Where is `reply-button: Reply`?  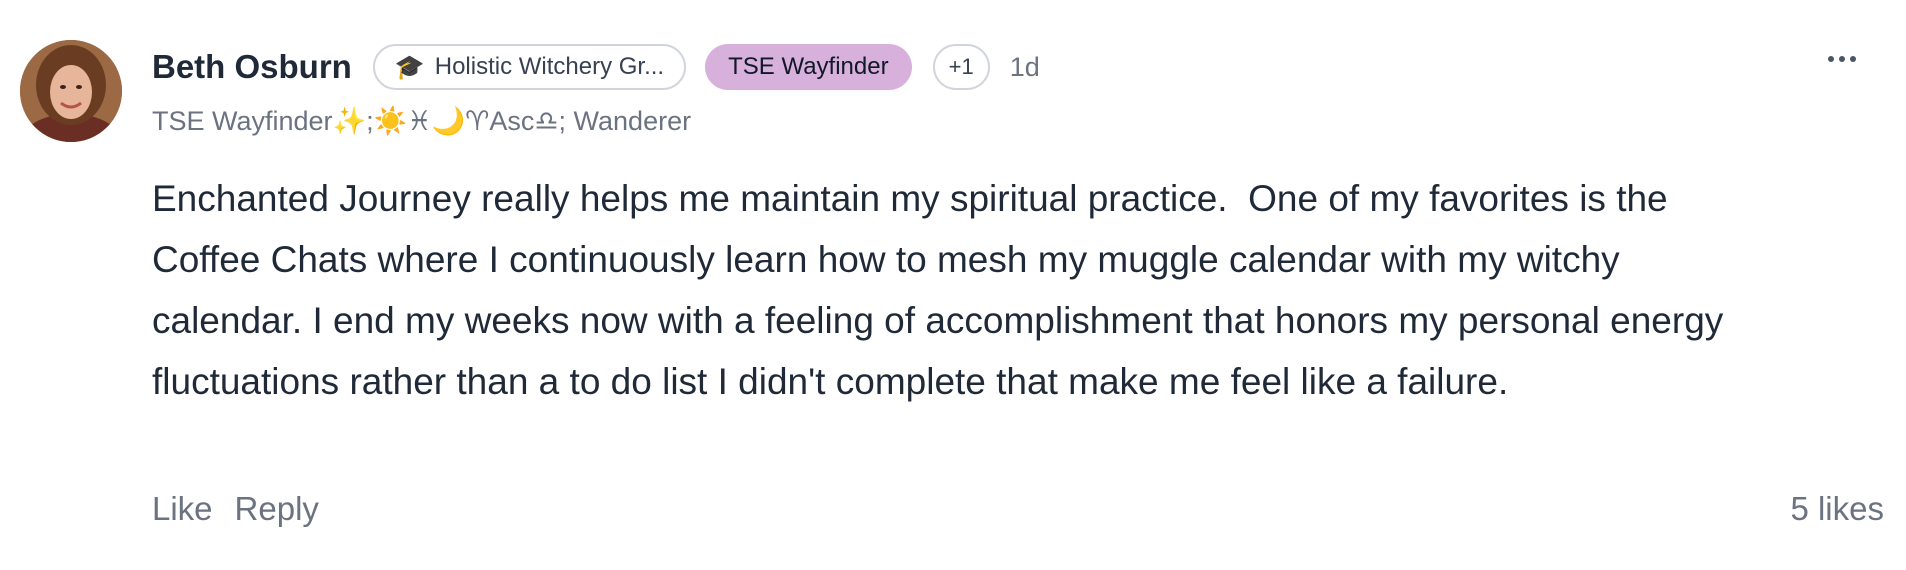 reply-button: Reply is located at coordinates (277, 509).